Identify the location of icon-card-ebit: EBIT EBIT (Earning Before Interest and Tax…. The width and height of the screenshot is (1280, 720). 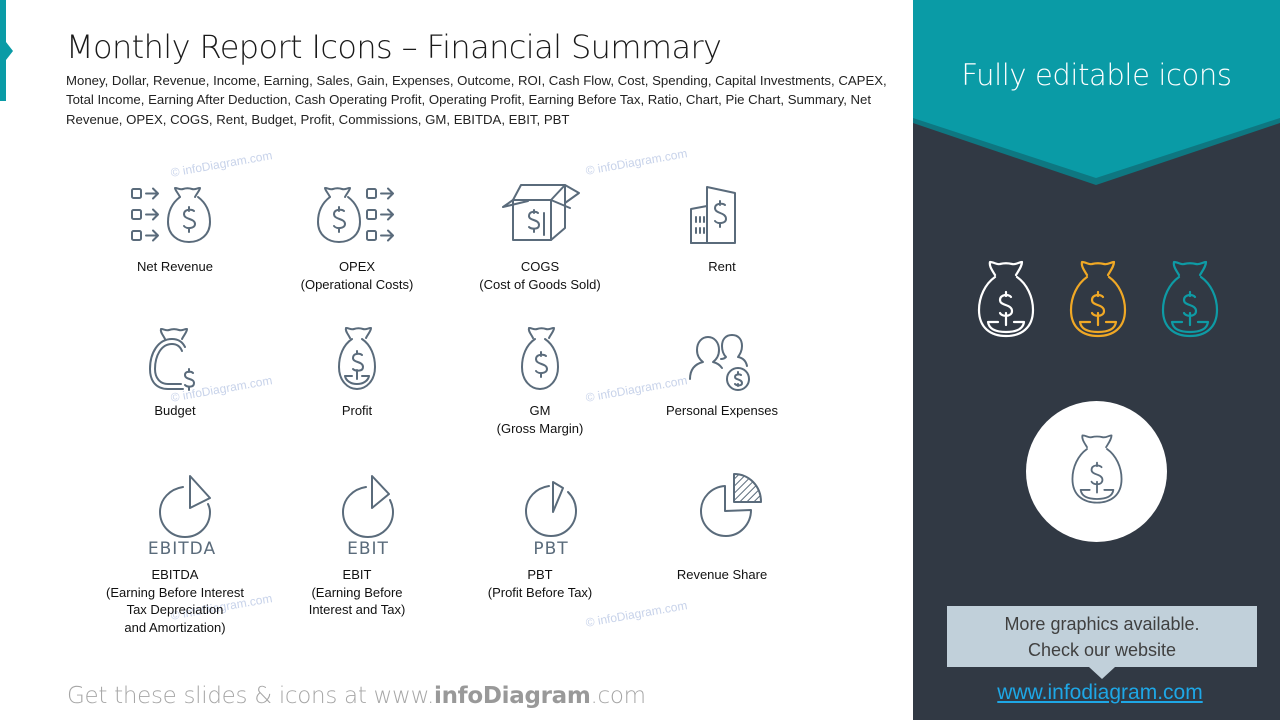
(357, 545).